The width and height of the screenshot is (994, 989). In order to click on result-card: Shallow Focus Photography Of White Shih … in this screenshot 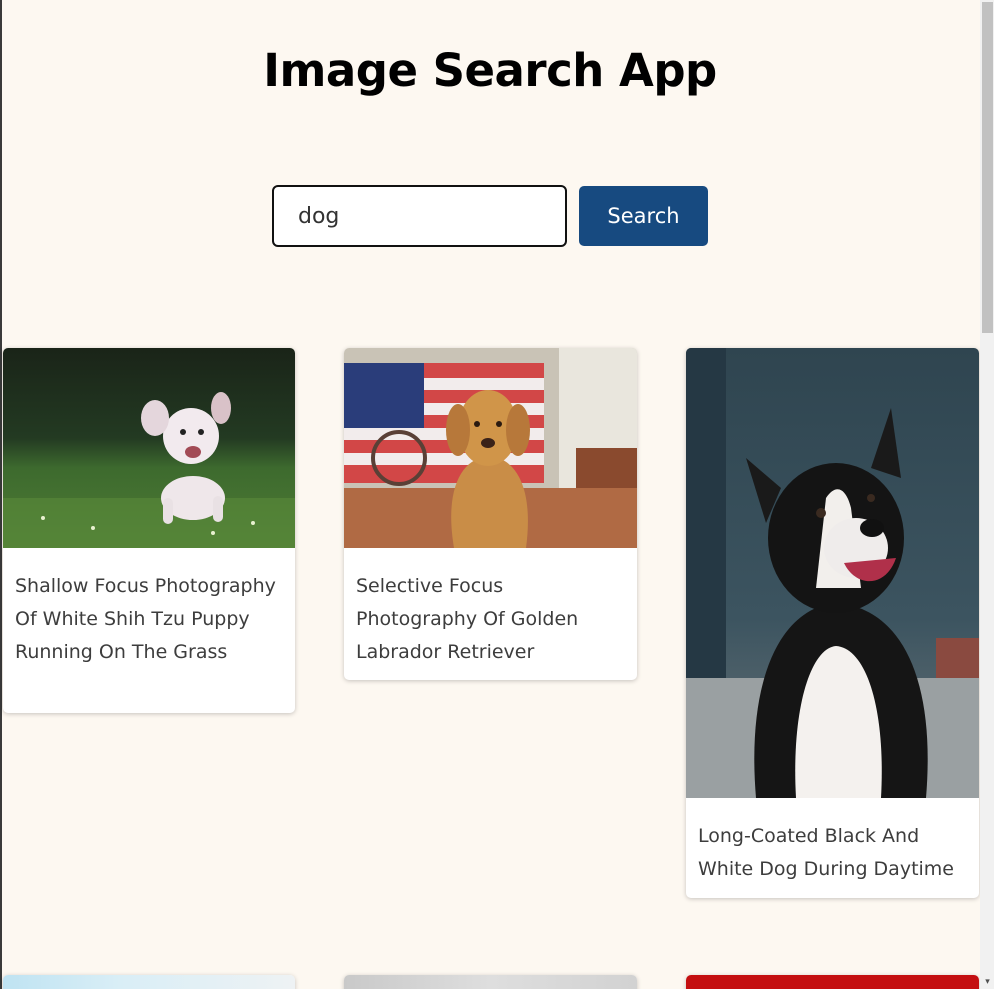, I will do `click(149, 530)`.